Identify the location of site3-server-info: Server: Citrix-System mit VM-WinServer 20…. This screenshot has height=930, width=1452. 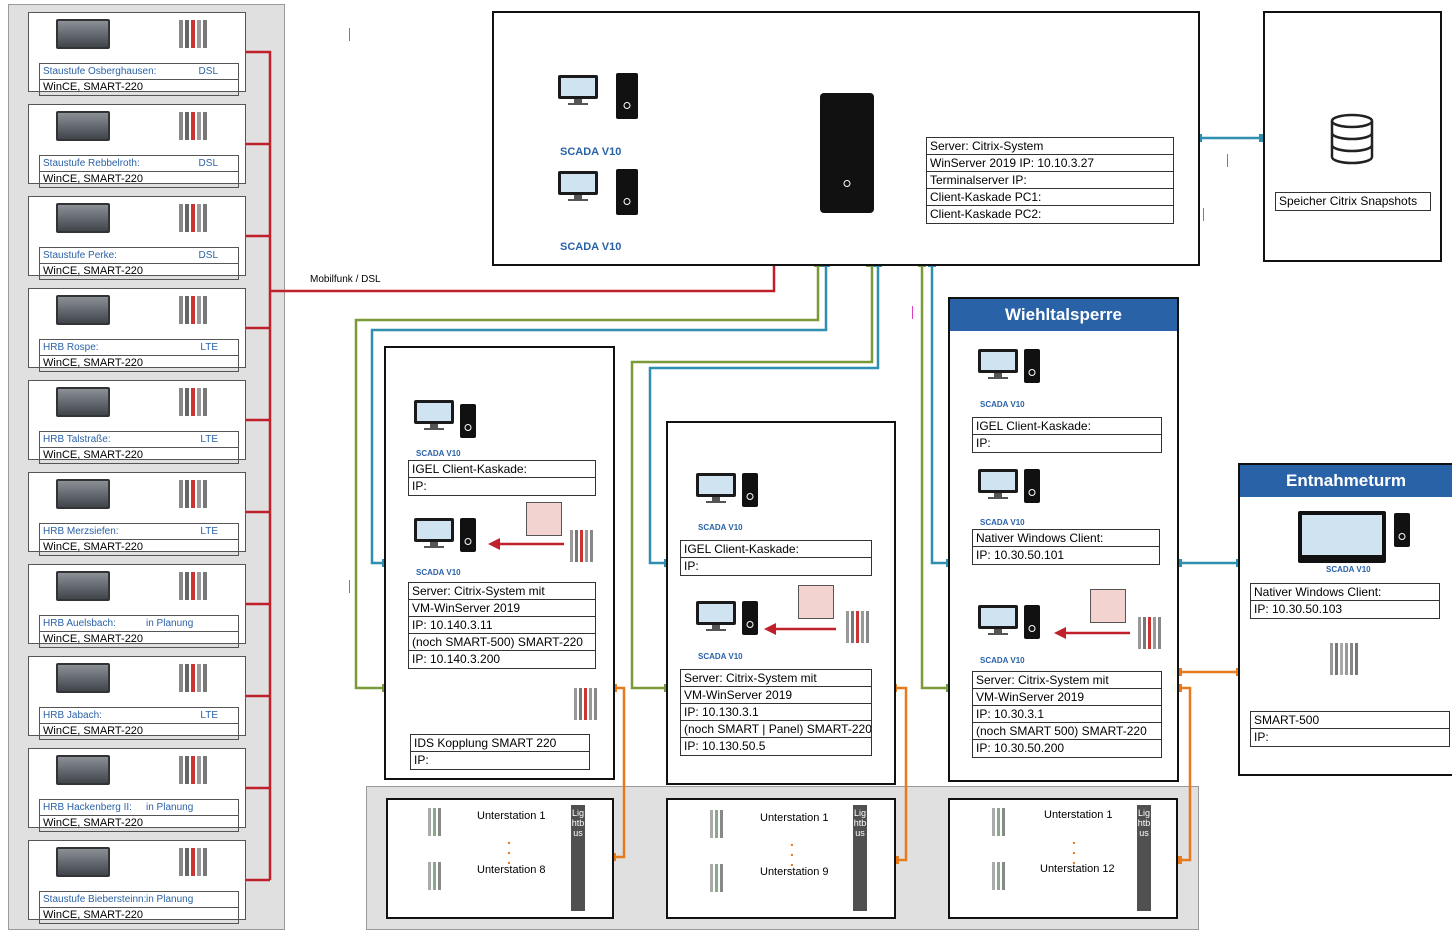
(1067, 714).